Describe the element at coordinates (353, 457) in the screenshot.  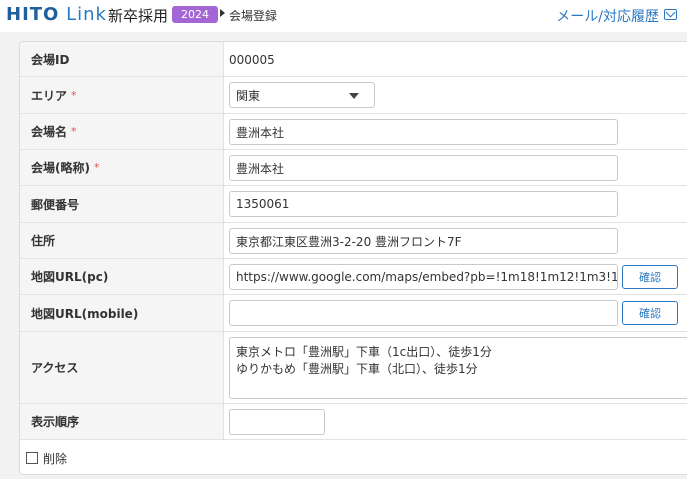
I see `delete-row: 削除` at that location.